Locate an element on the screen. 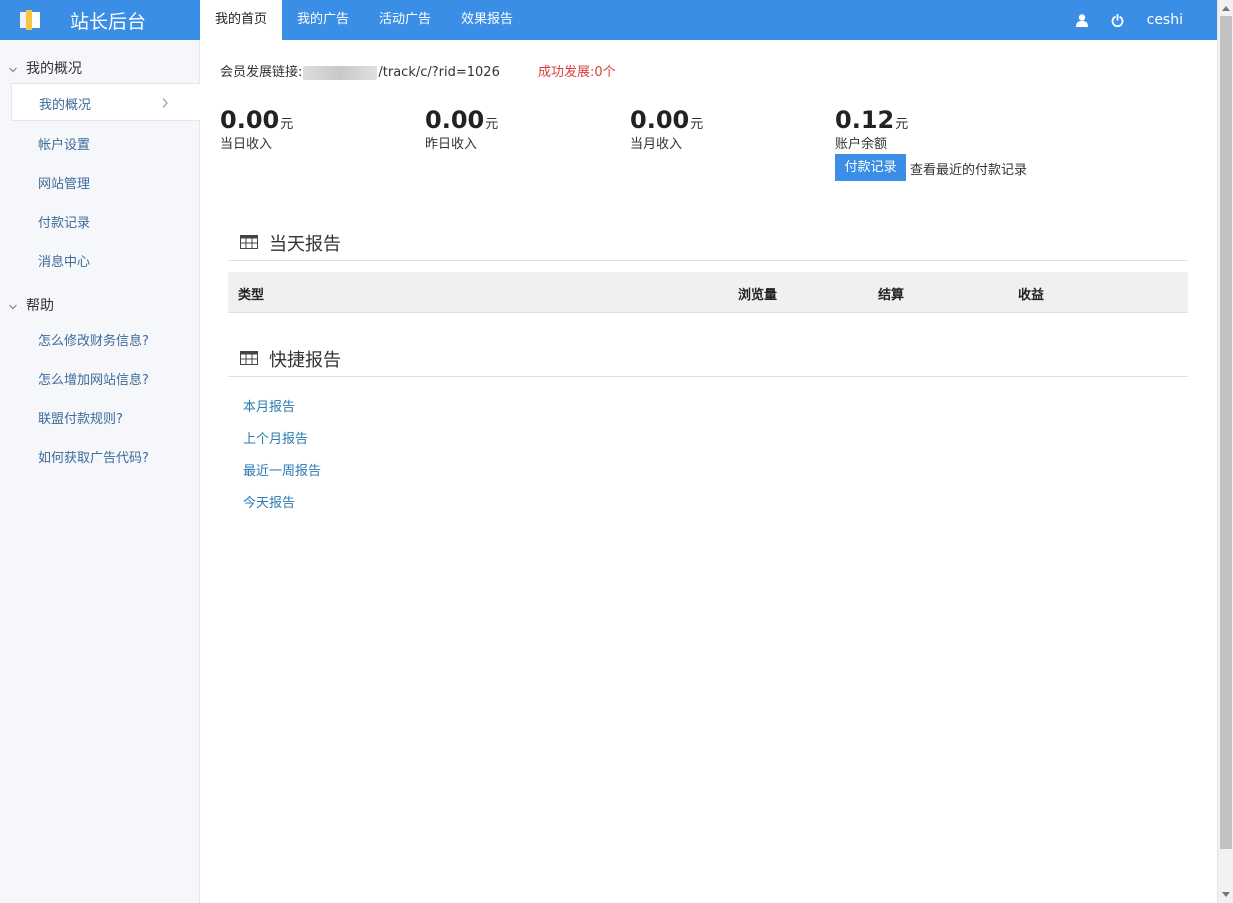  stat-month-income: 0.00元 当月收入 is located at coordinates (666, 129).